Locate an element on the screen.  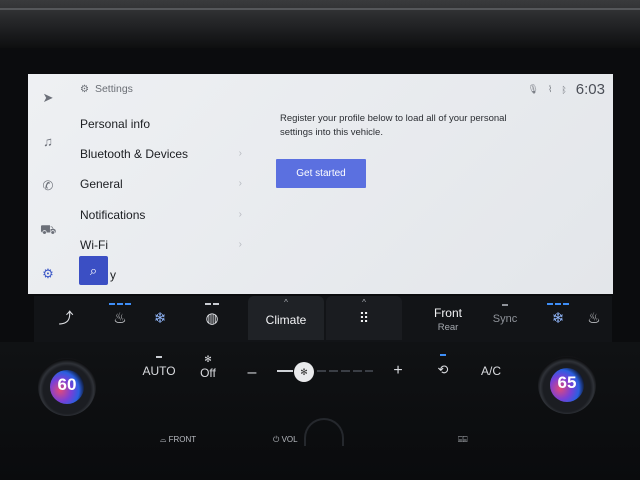
seat-heat-left-button: ♨ is located at coordinates (120, 319).